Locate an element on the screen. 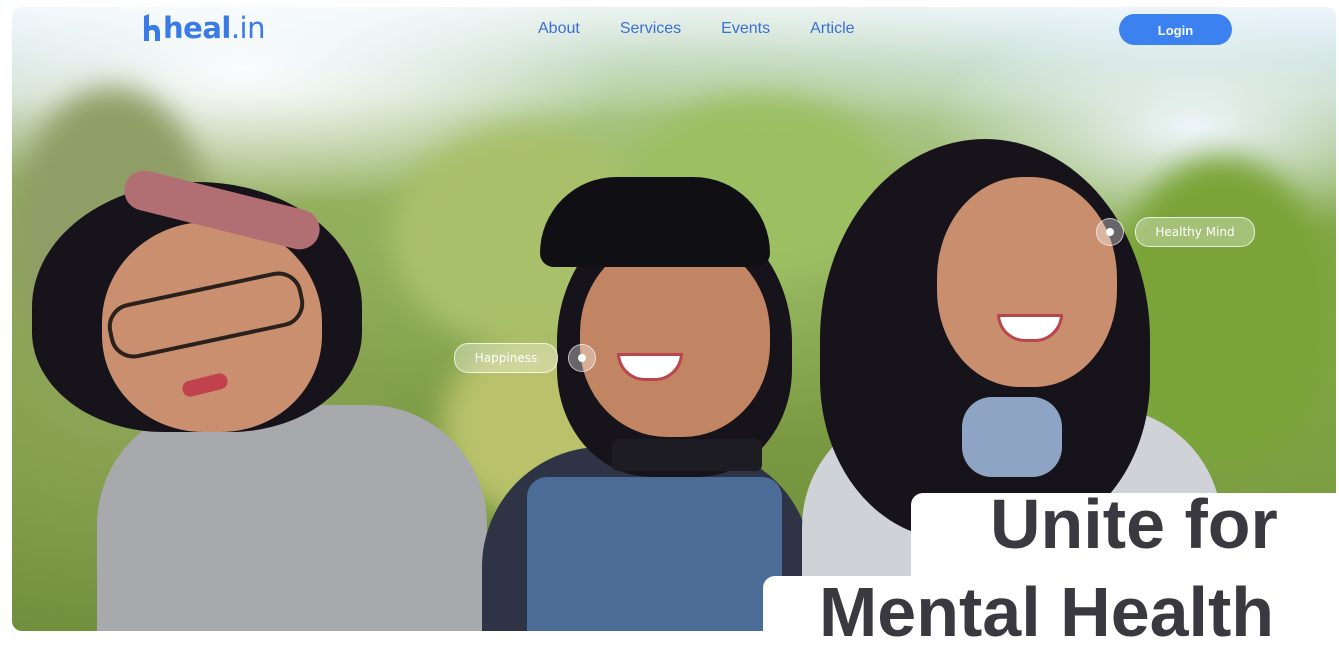 This screenshot has height=652, width=1339. nav-link-events: Events is located at coordinates (745, 29).